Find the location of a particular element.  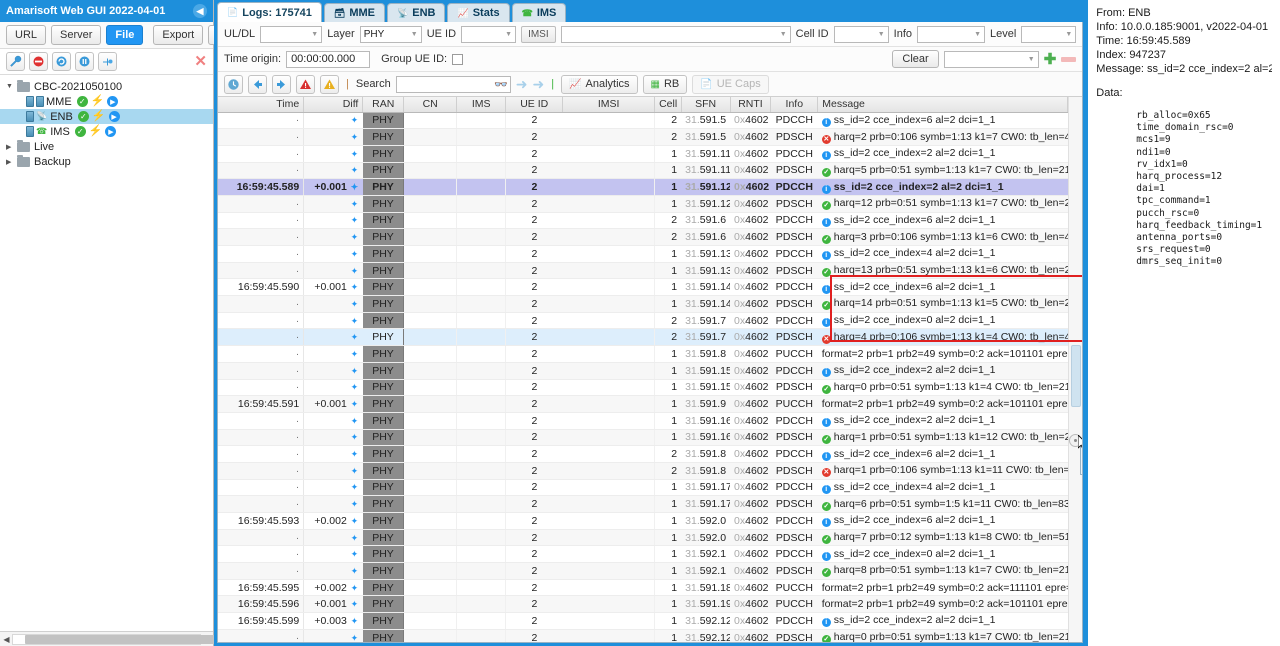

tab-stats: 📈 Stats is located at coordinates (478, 12).